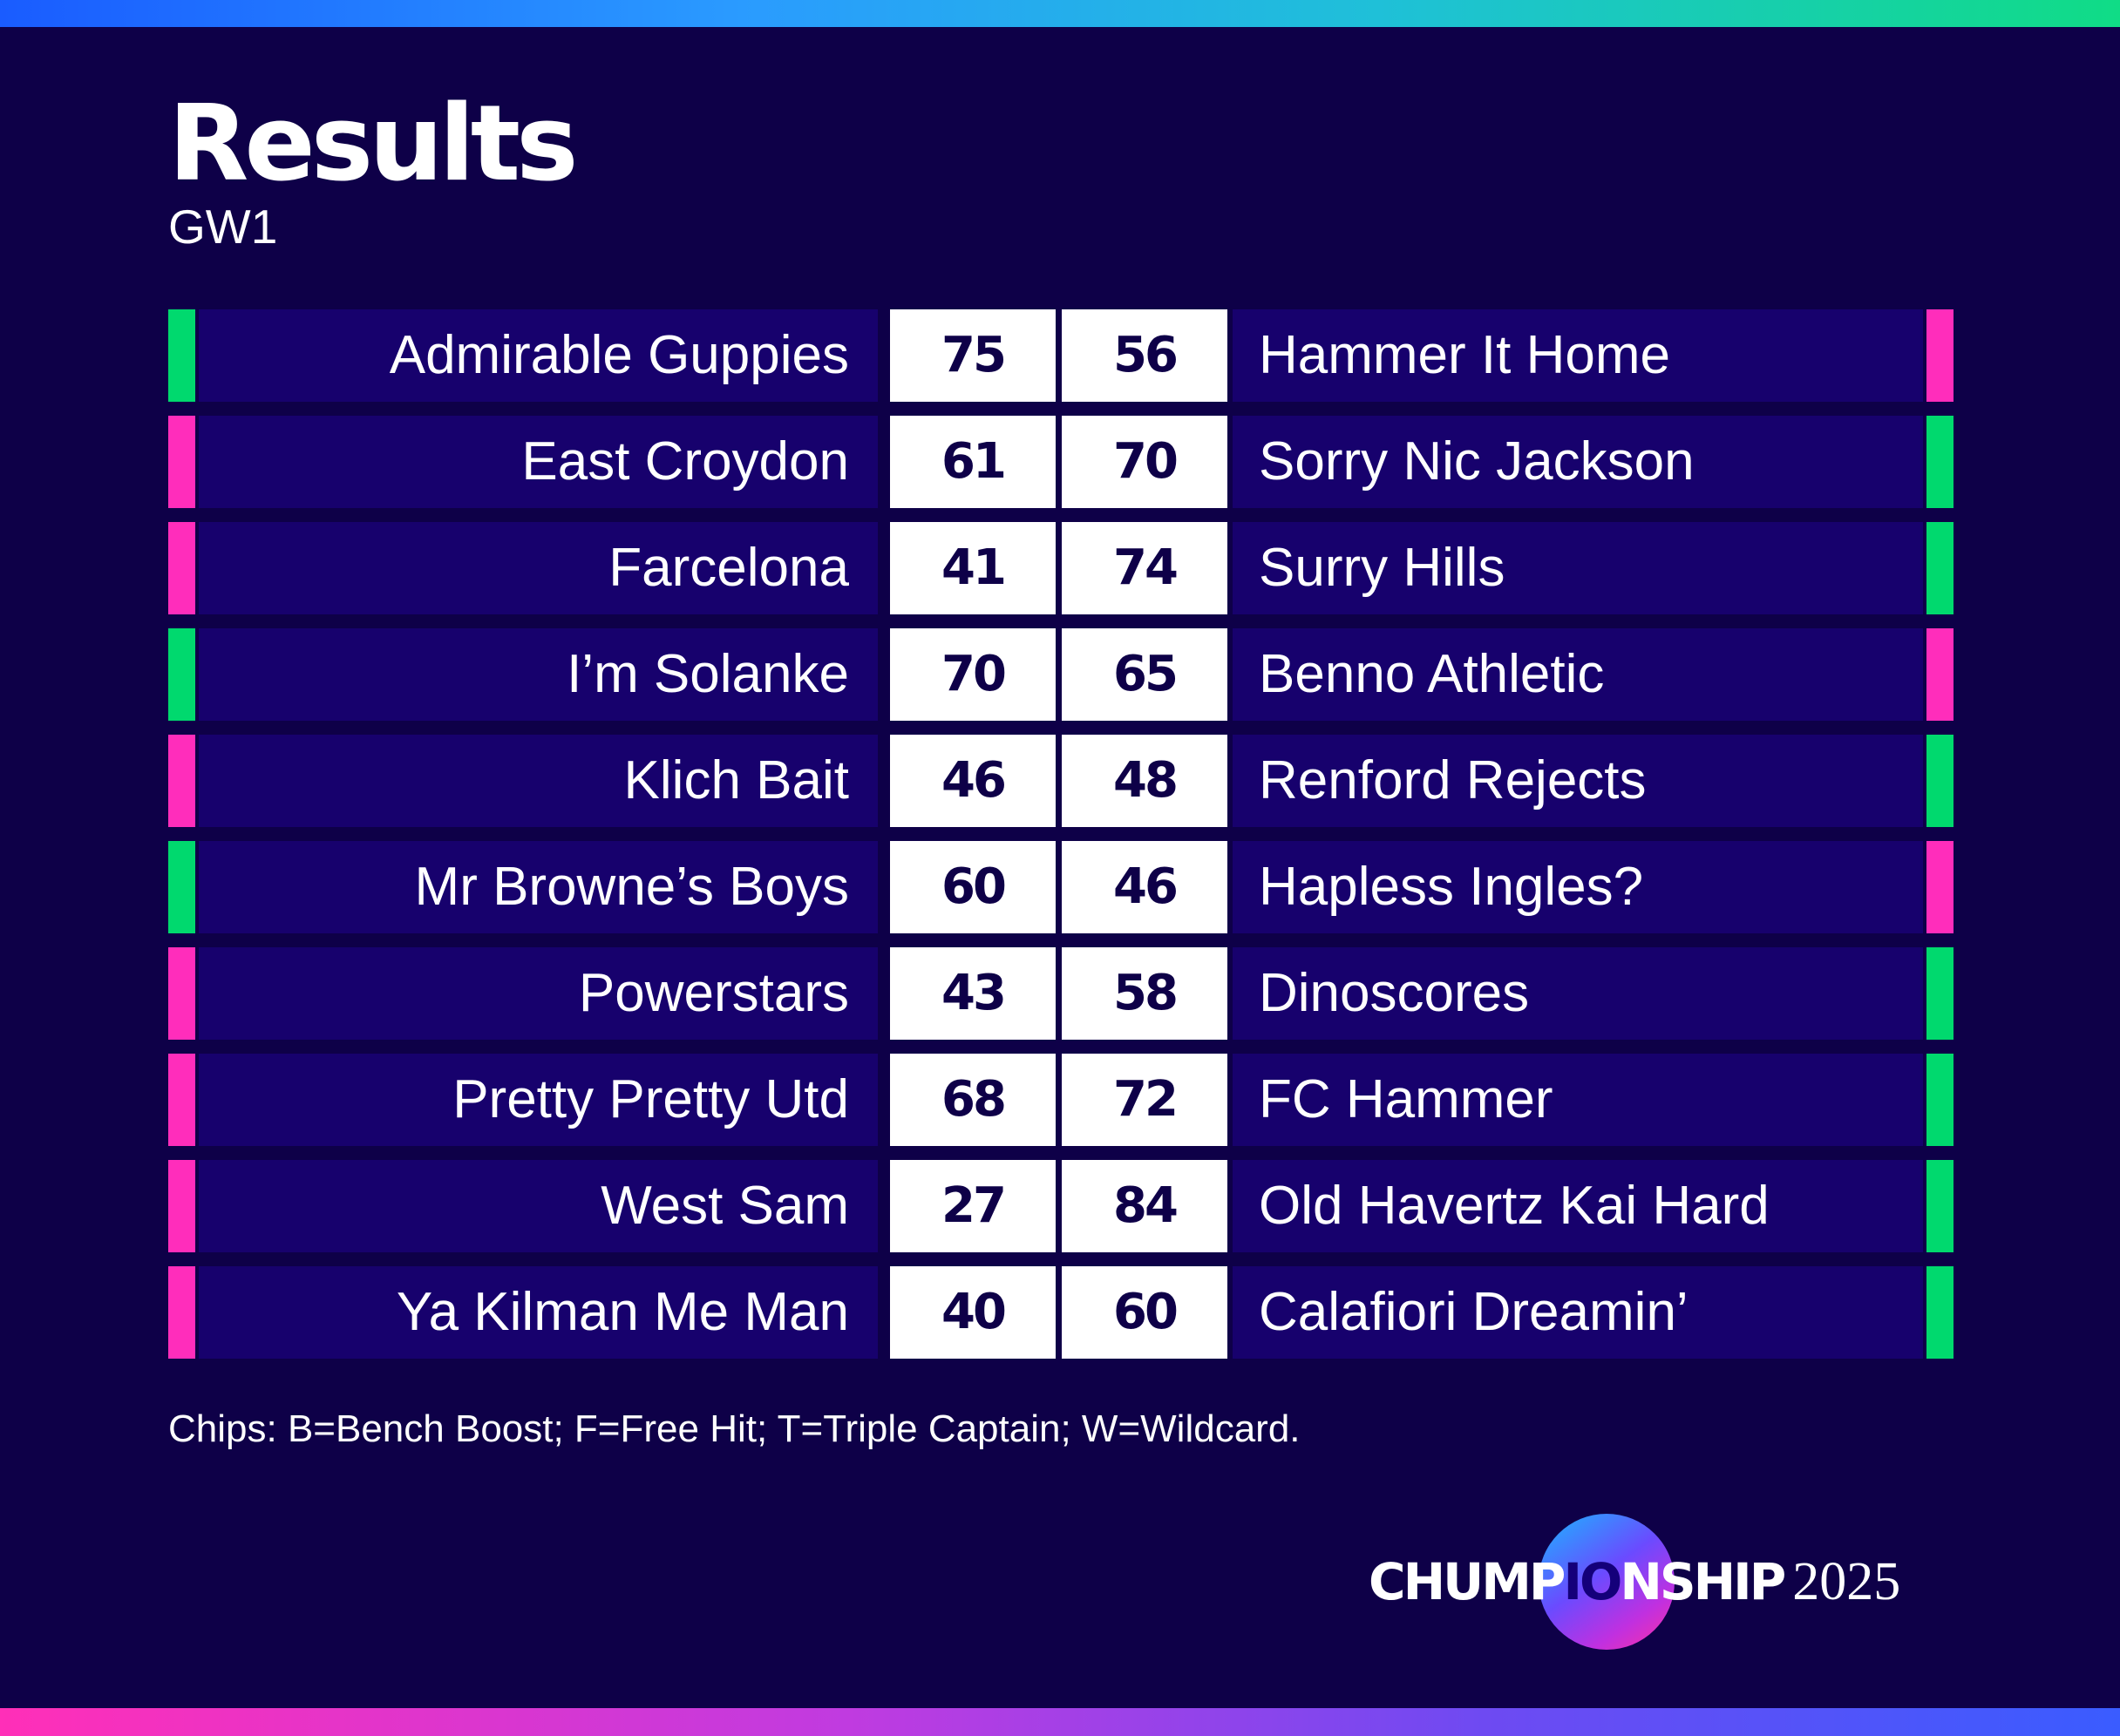  I want to click on home-score: 46, so click(973, 781).